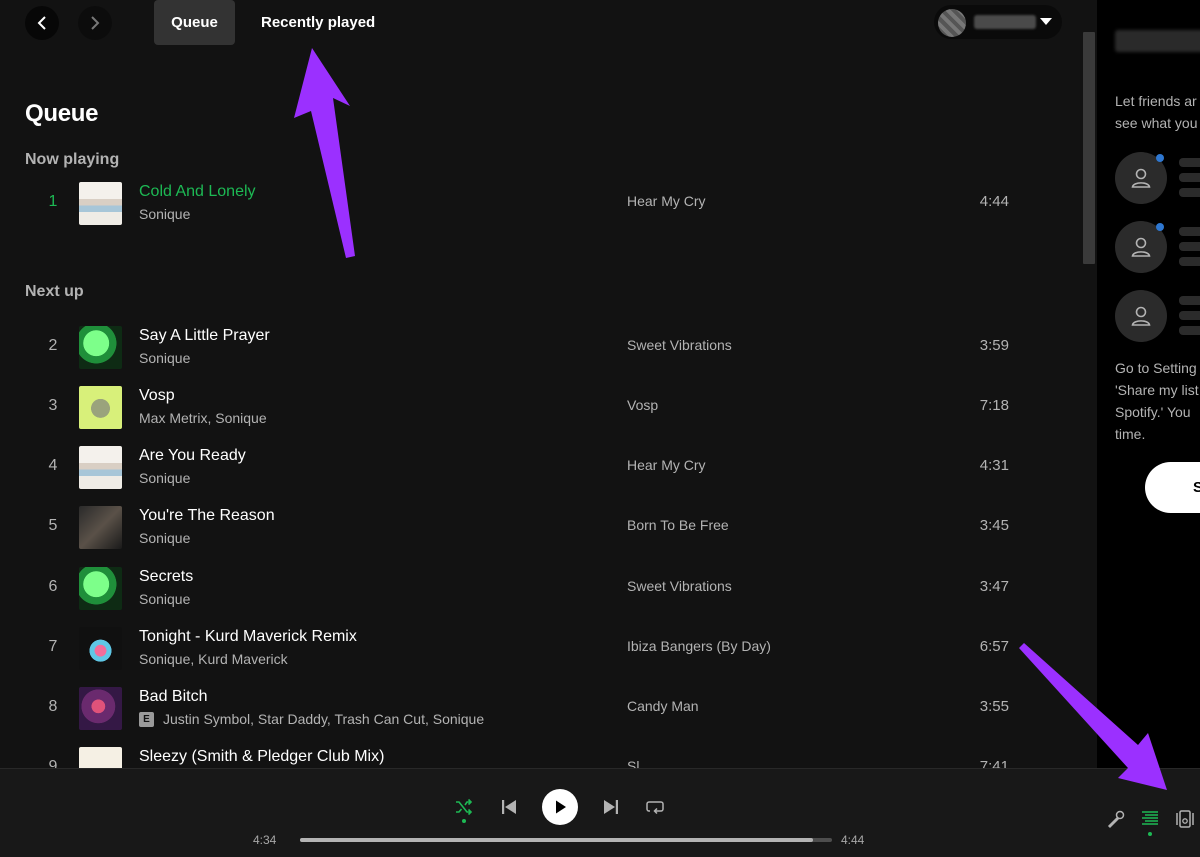 This screenshot has height=857, width=1200. I want to click on total-time: 4:44, so click(853, 840).